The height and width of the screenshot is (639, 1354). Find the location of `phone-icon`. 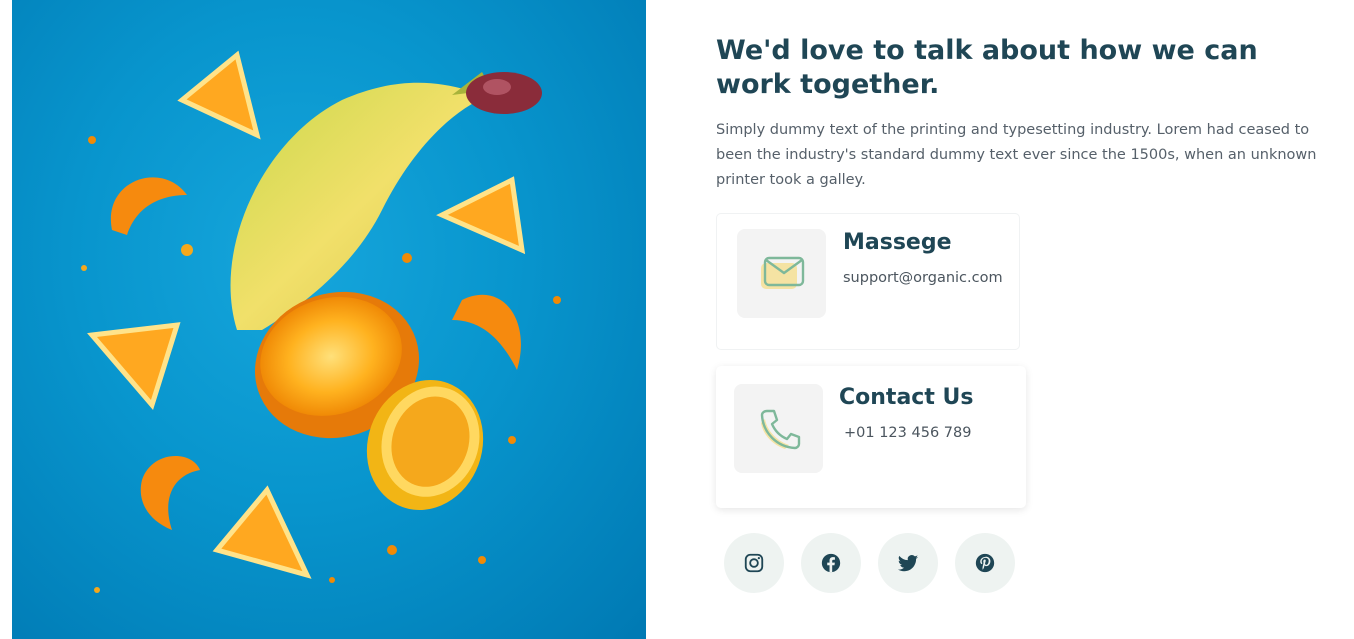

phone-icon is located at coordinates (780, 429).